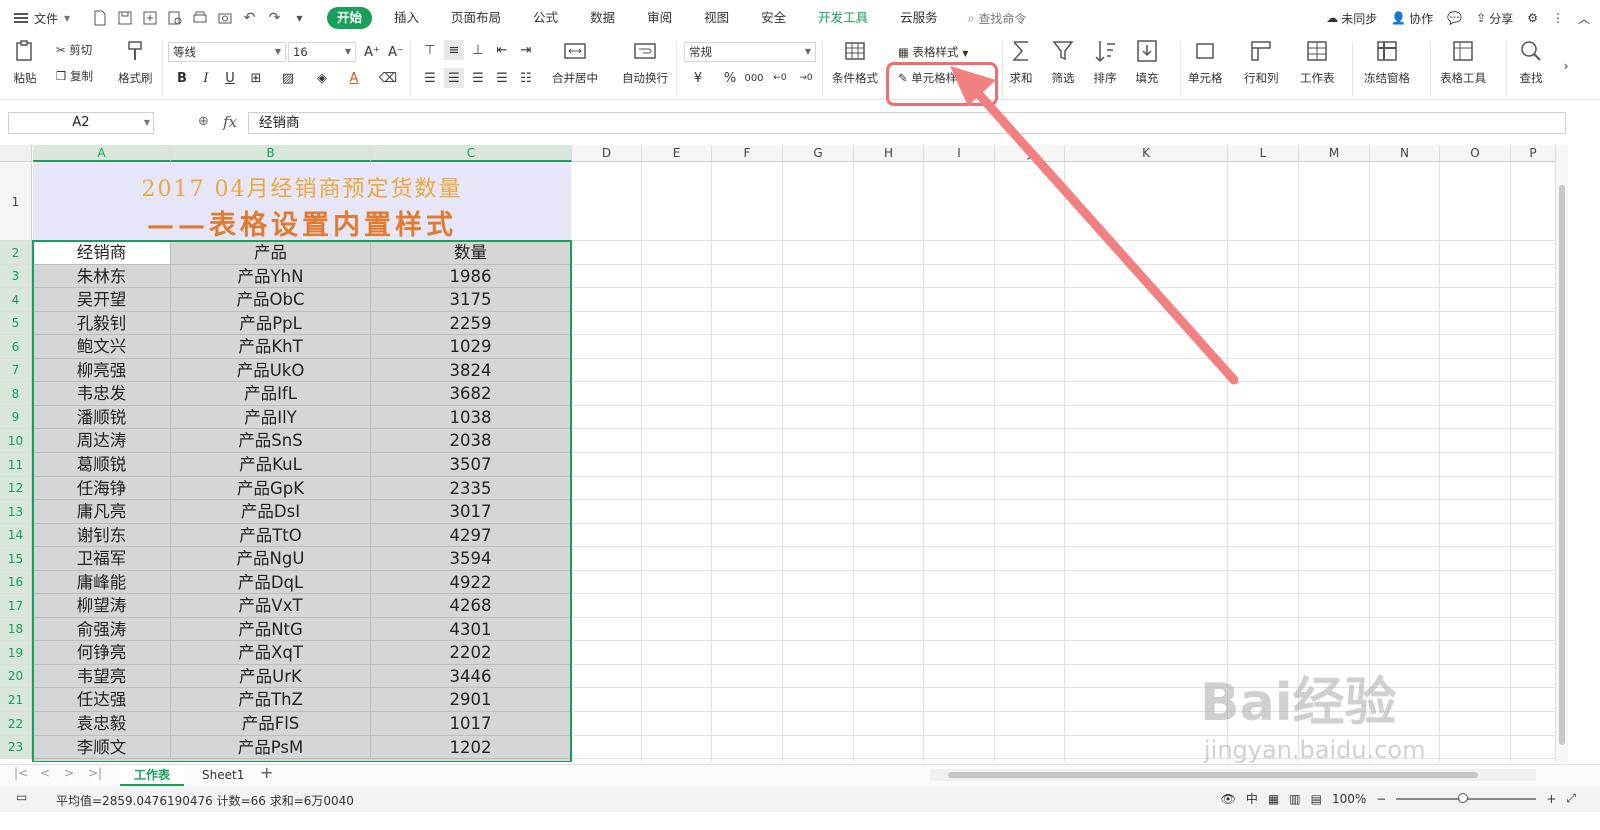 The width and height of the screenshot is (1600, 830). Describe the element at coordinates (16, 535) in the screenshot. I see `row-header-14: 14` at that location.